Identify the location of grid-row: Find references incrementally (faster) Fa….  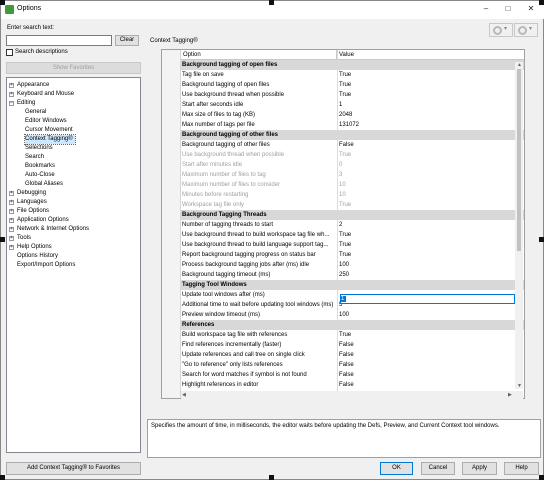
(352, 345).